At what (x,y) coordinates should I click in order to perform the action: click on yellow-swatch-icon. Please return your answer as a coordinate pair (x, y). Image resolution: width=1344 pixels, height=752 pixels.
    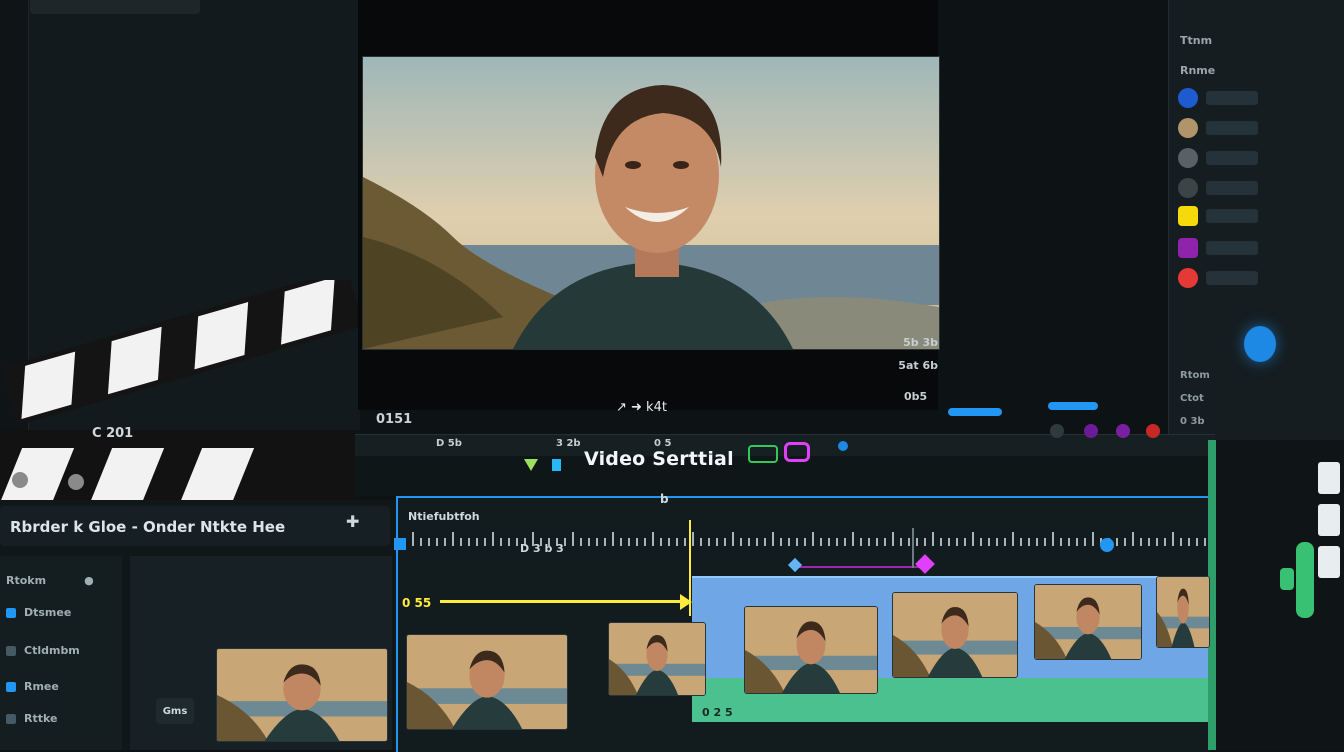
    Looking at the image, I should click on (1188, 216).